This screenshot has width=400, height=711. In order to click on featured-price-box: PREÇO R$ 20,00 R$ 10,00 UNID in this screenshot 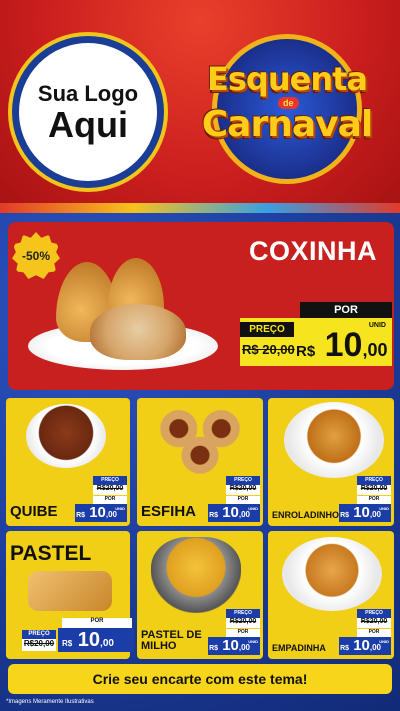, I will do `click(316, 342)`.